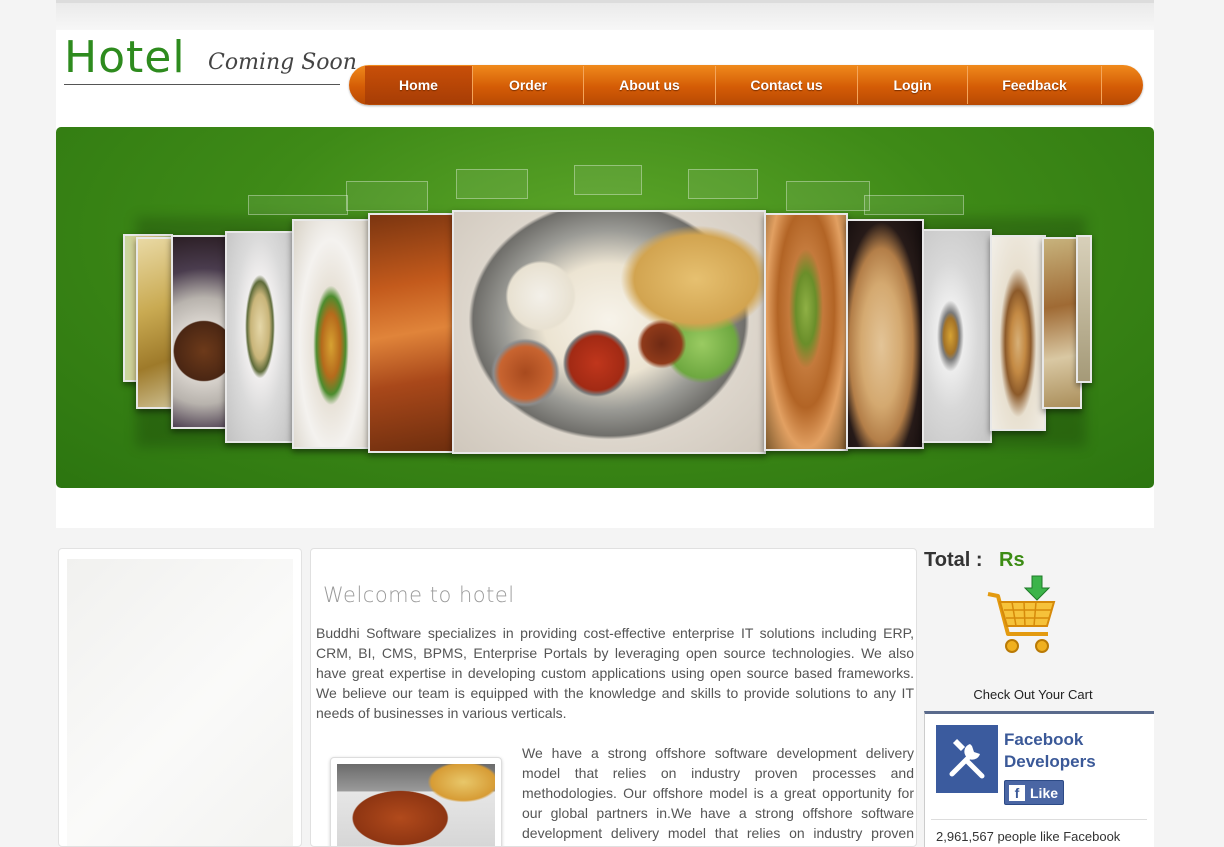  Describe the element at coordinates (202, 84) in the screenshot. I see `logo-underline` at that location.